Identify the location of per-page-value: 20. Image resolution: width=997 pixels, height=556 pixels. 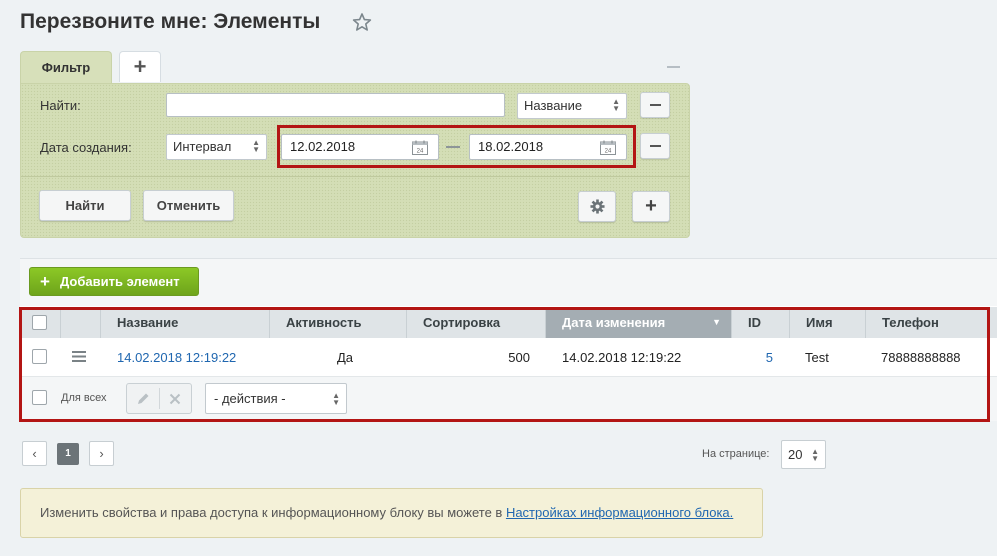
(795, 454).